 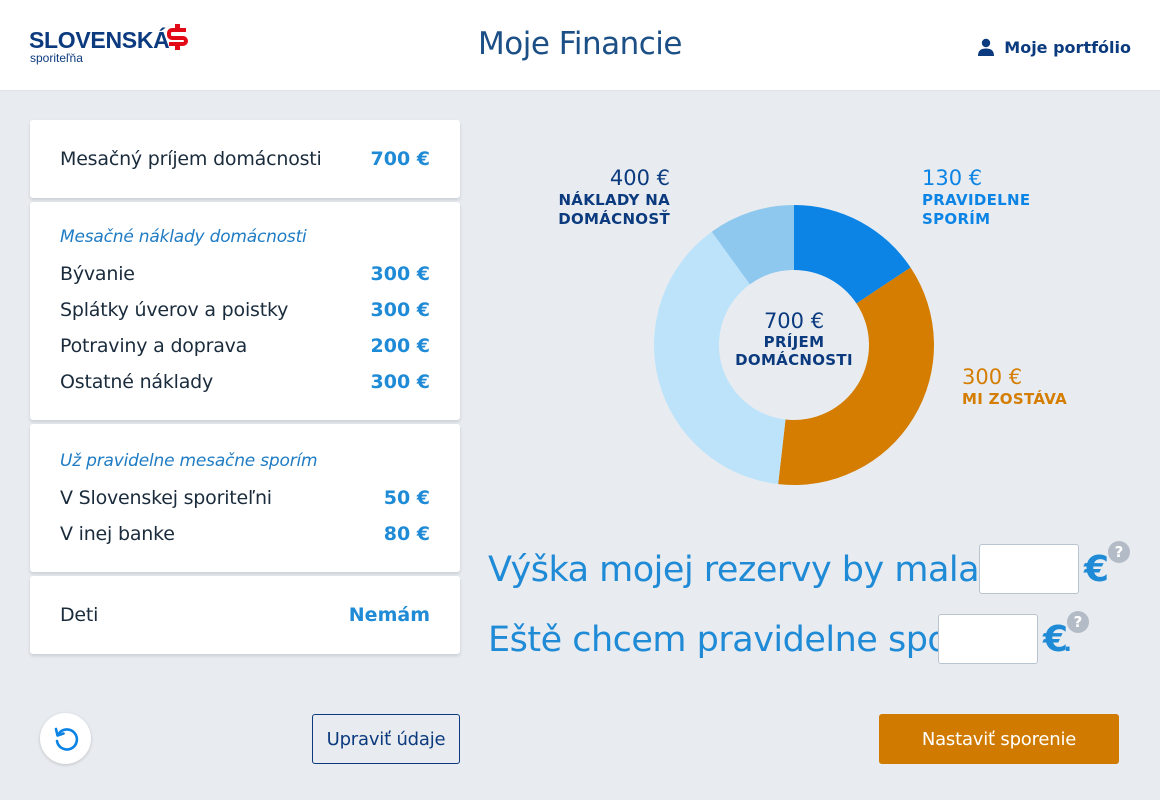 I want to click on costs-caption-1: NÁKLADY NA, so click(x=614, y=200).